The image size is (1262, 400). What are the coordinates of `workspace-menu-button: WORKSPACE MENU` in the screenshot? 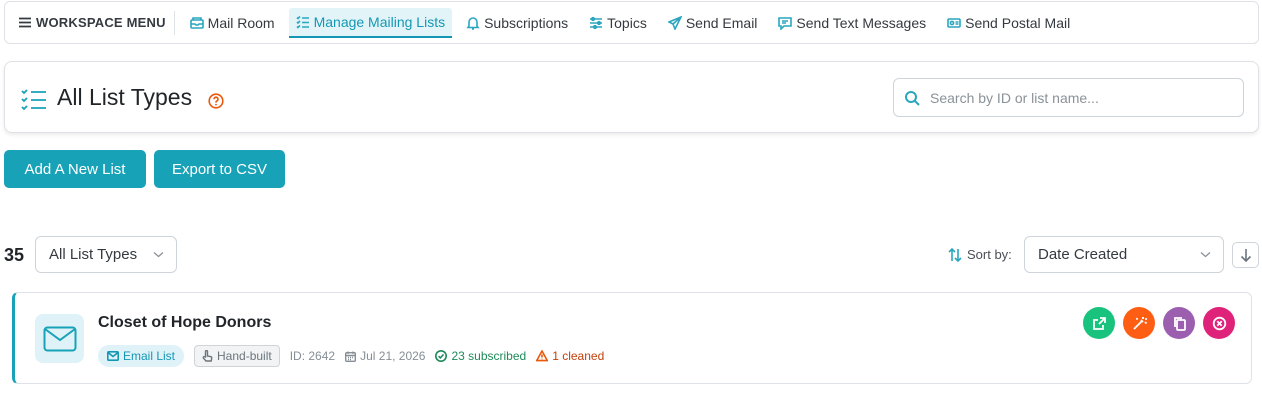 It's located at (97, 22).